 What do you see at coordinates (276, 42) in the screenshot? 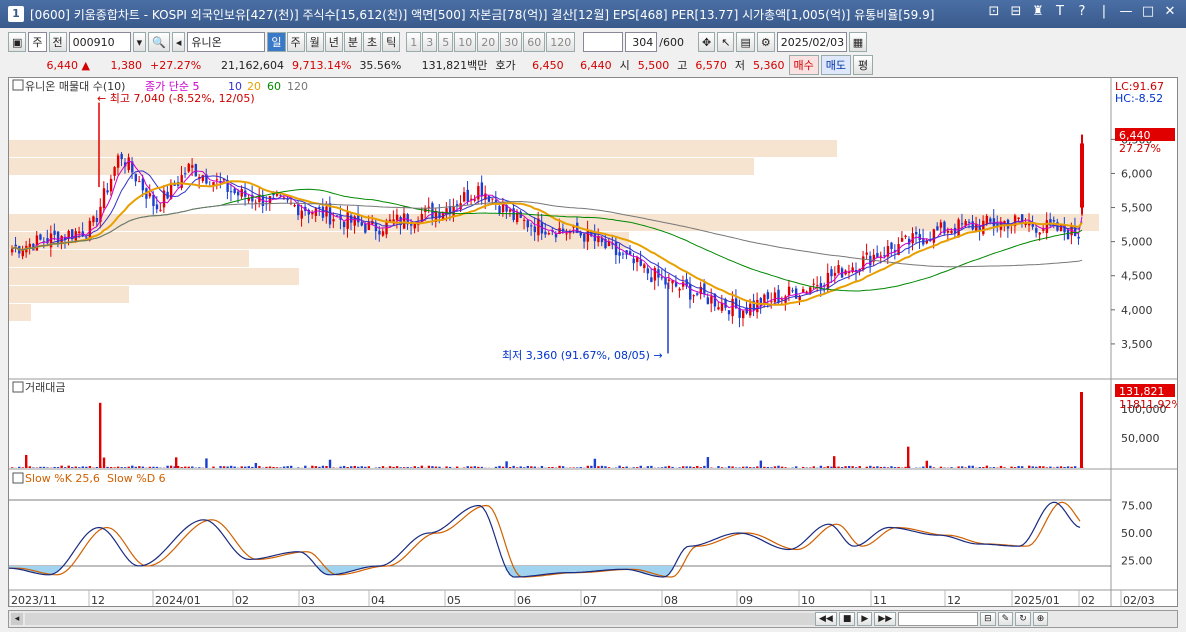
I see `tab-일: 일` at bounding box center [276, 42].